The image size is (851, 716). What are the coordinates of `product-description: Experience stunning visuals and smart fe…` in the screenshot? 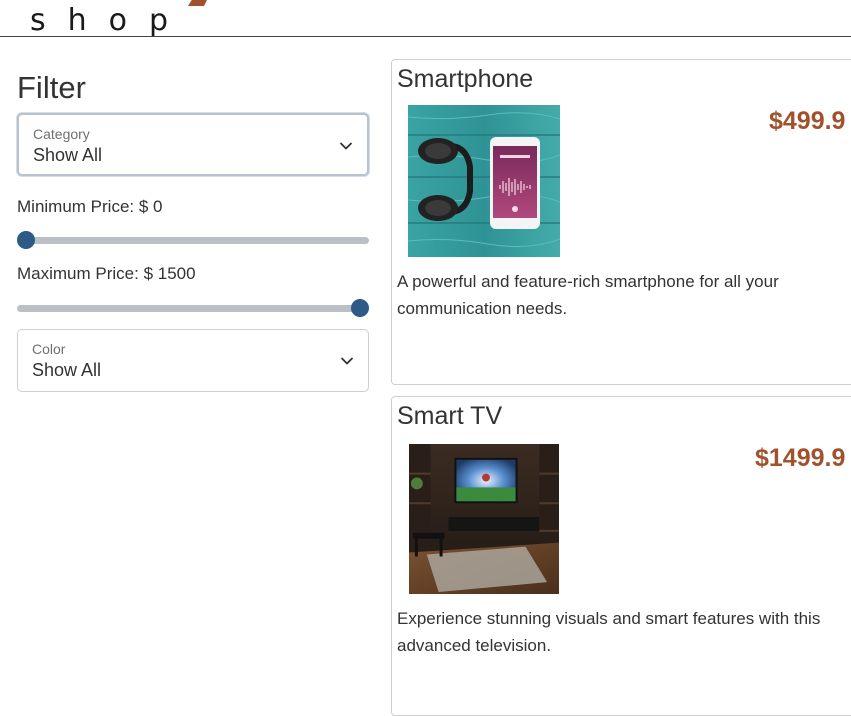 It's located at (609, 632).